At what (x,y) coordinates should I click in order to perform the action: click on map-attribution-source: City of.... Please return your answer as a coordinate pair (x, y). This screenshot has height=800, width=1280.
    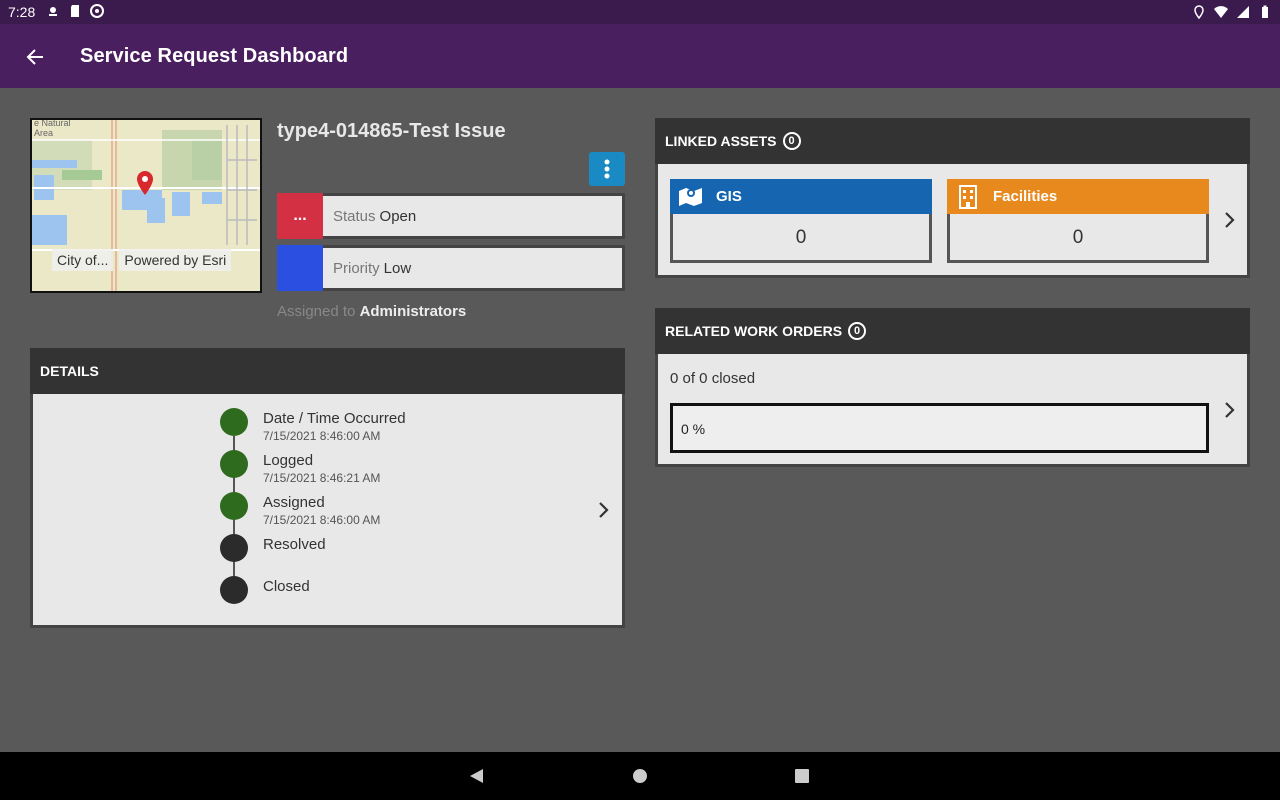
    Looking at the image, I should click on (83, 260).